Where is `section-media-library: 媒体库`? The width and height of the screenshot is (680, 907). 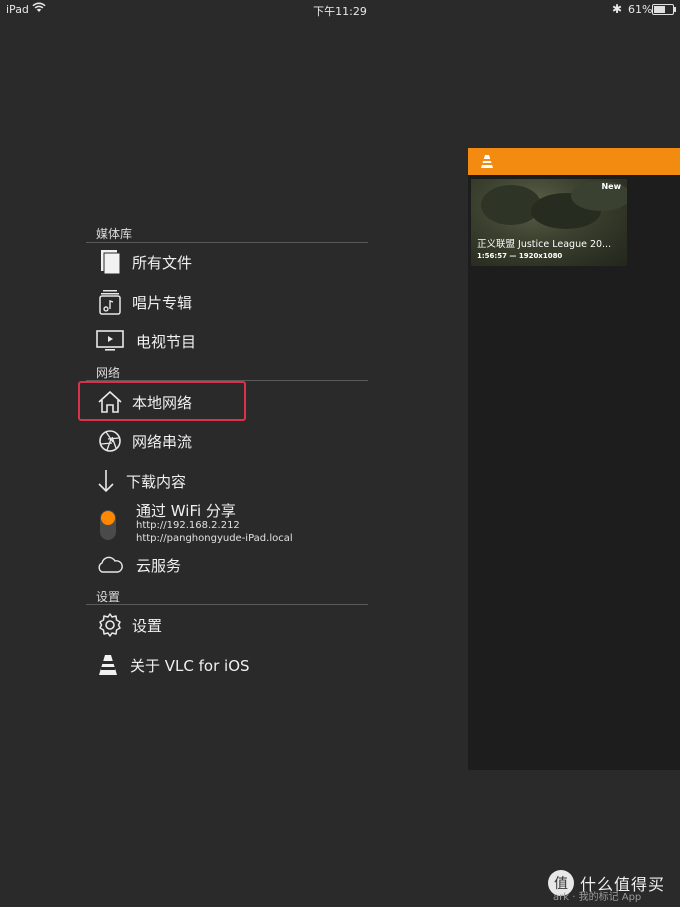 section-media-library: 媒体库 is located at coordinates (114, 234).